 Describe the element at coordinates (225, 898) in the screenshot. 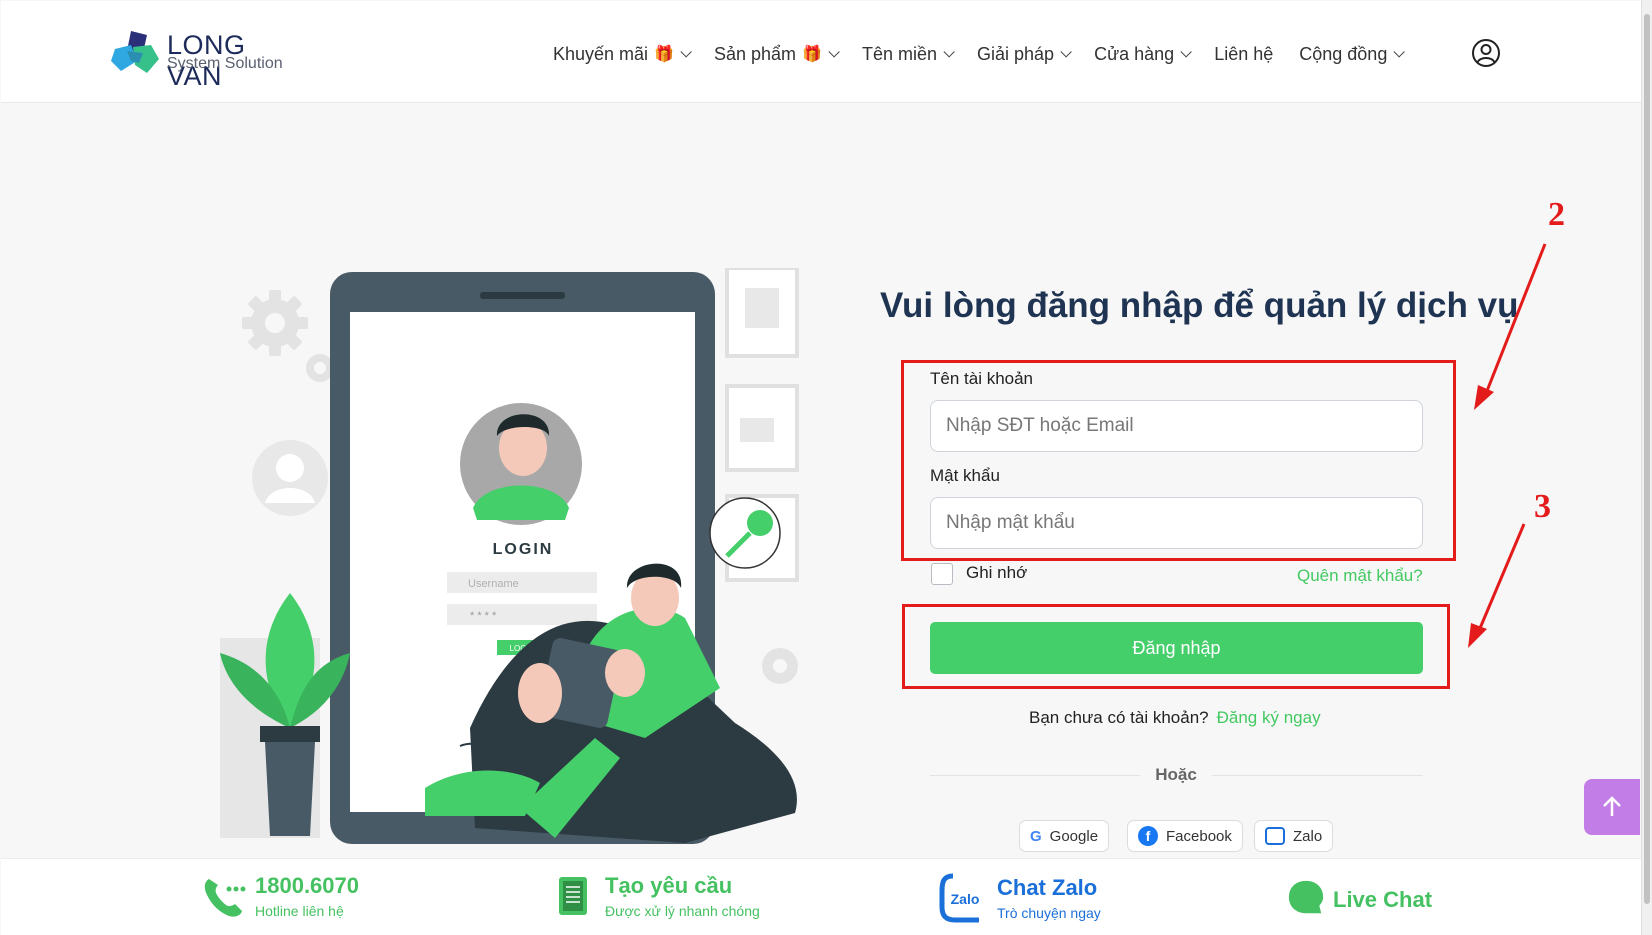

I see `phone-icon` at that location.